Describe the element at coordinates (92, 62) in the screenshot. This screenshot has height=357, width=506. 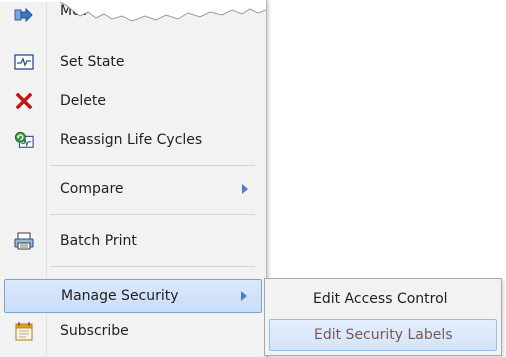
I see `menu-item-label: Set State` at that location.